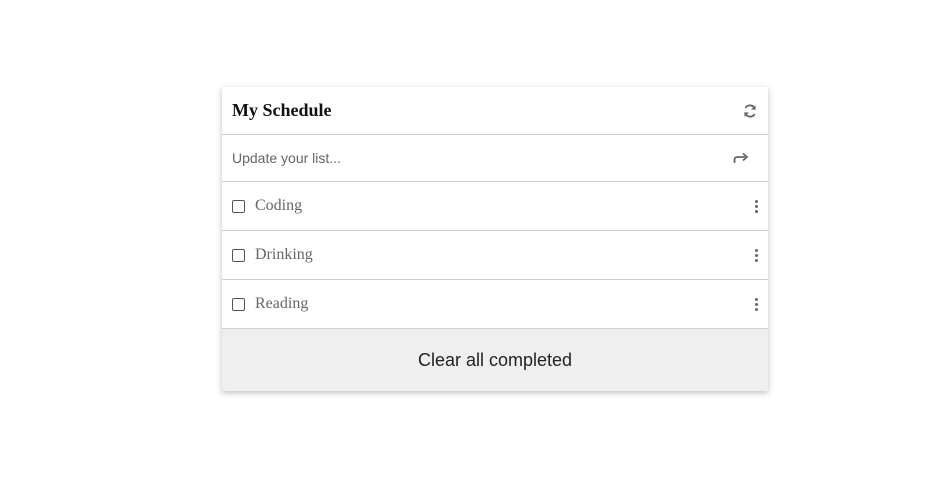  Describe the element at coordinates (495, 360) in the screenshot. I see `clear-completed-button: Clear all completed` at that location.